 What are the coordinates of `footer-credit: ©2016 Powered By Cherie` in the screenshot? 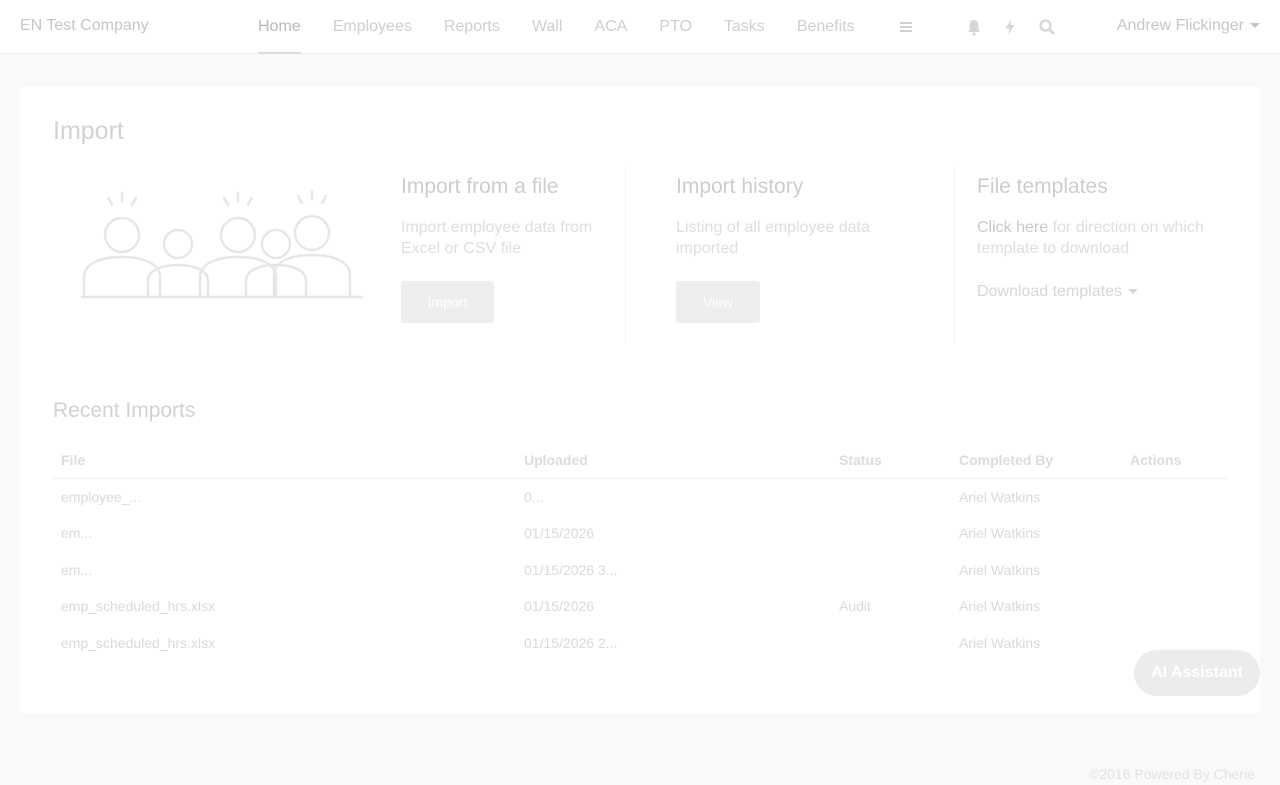 It's located at (1172, 774).